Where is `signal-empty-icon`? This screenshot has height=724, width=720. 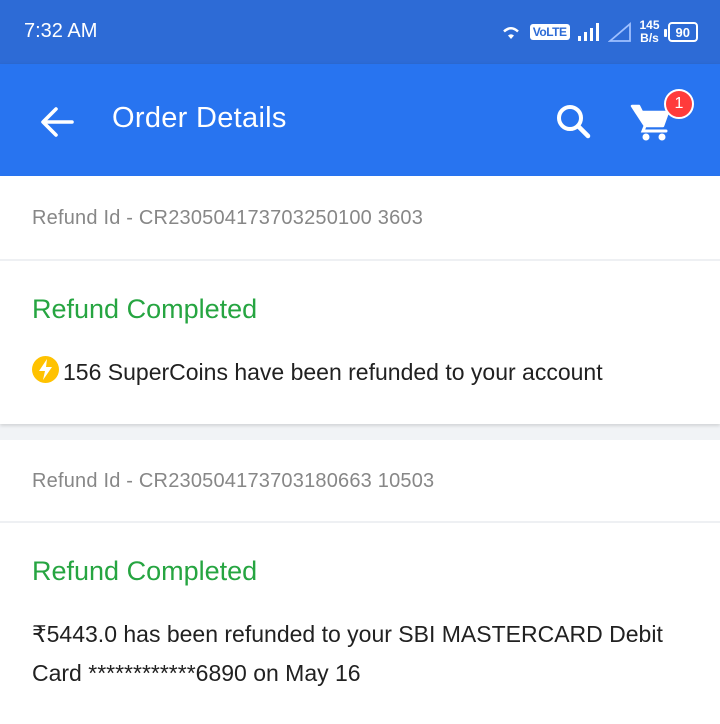
signal-empty-icon is located at coordinates (619, 32).